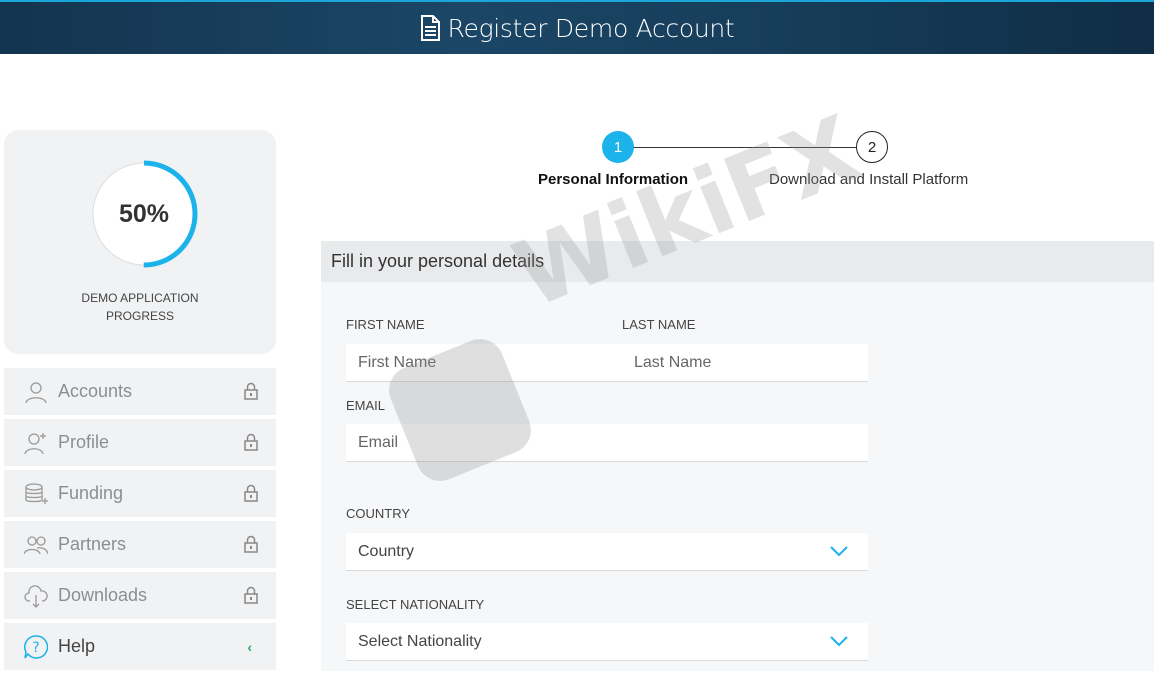 The width and height of the screenshot is (1154, 674). I want to click on country-select: Country, so click(607, 552).